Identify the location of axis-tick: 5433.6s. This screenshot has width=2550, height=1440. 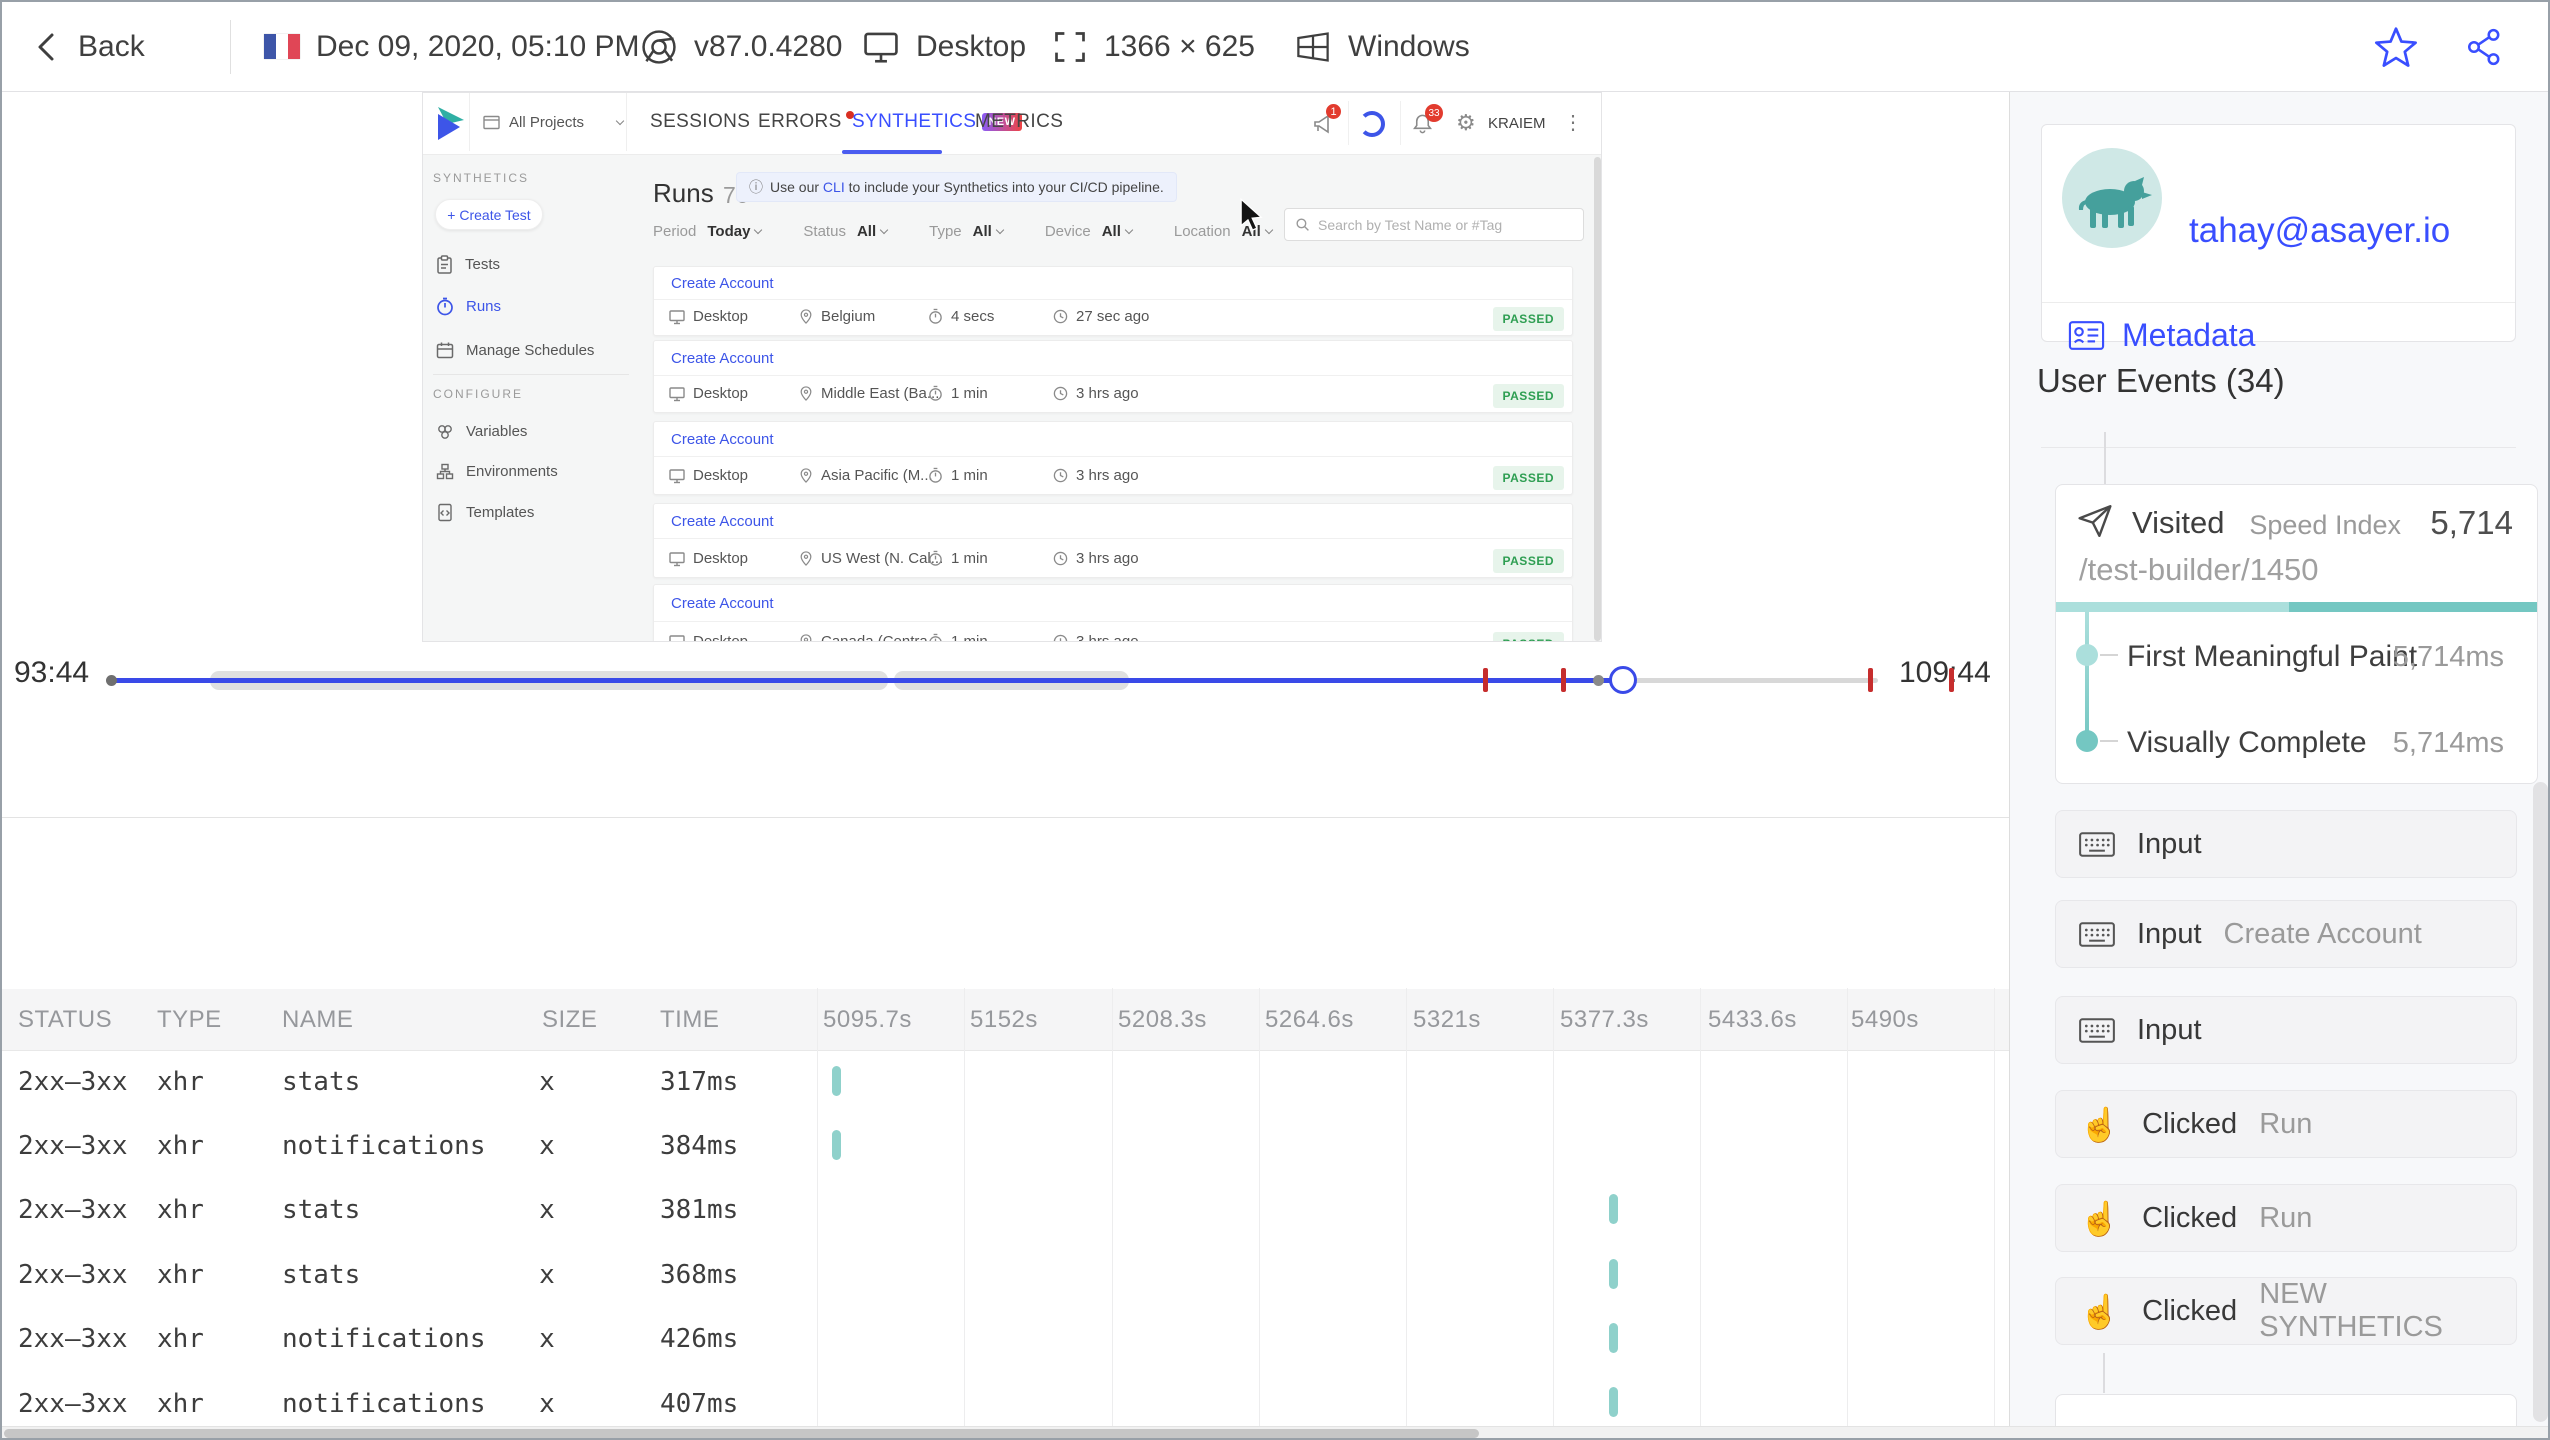
(1752, 1019).